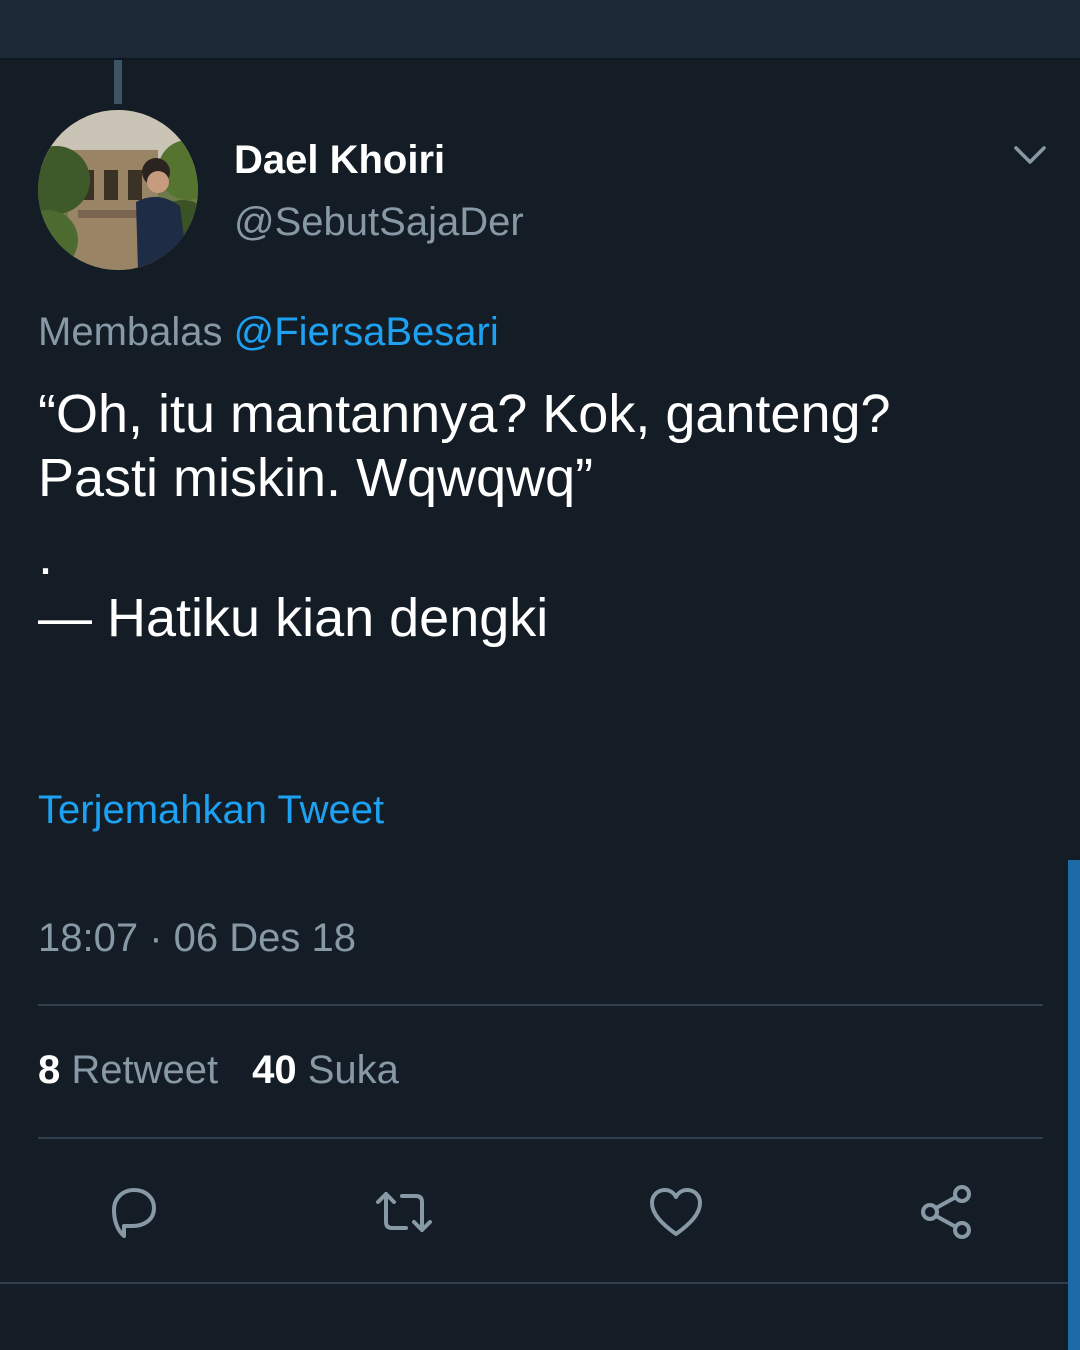  I want to click on share-button, so click(946, 1212).